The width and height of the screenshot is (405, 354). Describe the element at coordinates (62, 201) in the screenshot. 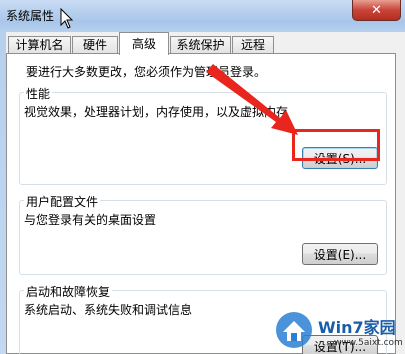

I see `user-profiles-label: 用户配置文件` at that location.